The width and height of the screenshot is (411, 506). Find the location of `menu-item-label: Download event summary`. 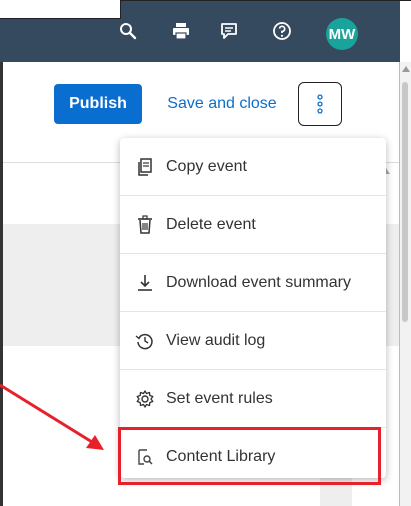

menu-item-label: Download event summary is located at coordinates (258, 282).